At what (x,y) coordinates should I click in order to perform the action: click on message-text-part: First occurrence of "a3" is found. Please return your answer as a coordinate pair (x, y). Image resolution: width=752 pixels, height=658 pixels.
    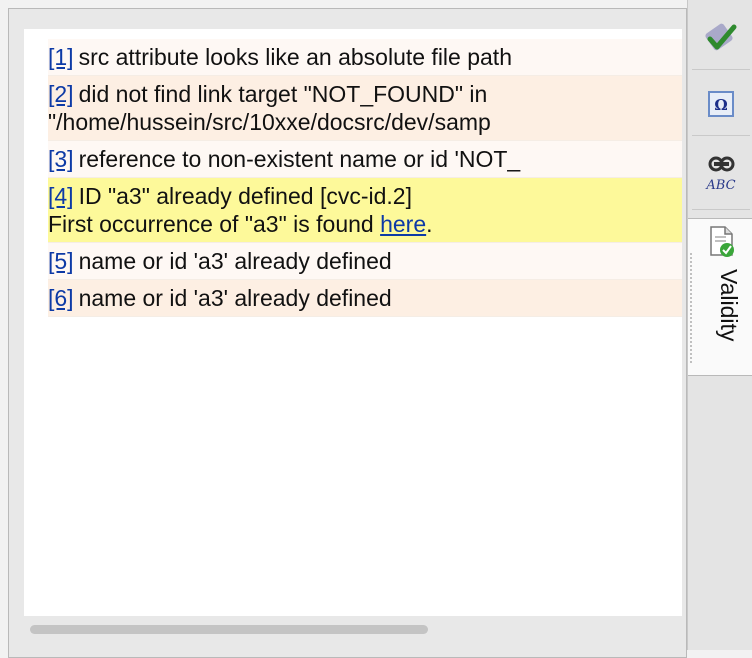
    Looking at the image, I should click on (214, 224).